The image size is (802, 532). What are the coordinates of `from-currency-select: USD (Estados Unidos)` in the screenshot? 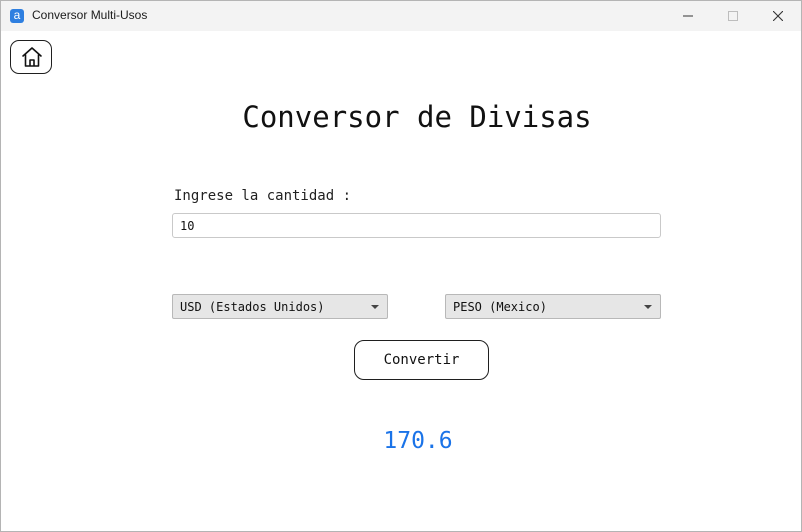 It's located at (280, 306).